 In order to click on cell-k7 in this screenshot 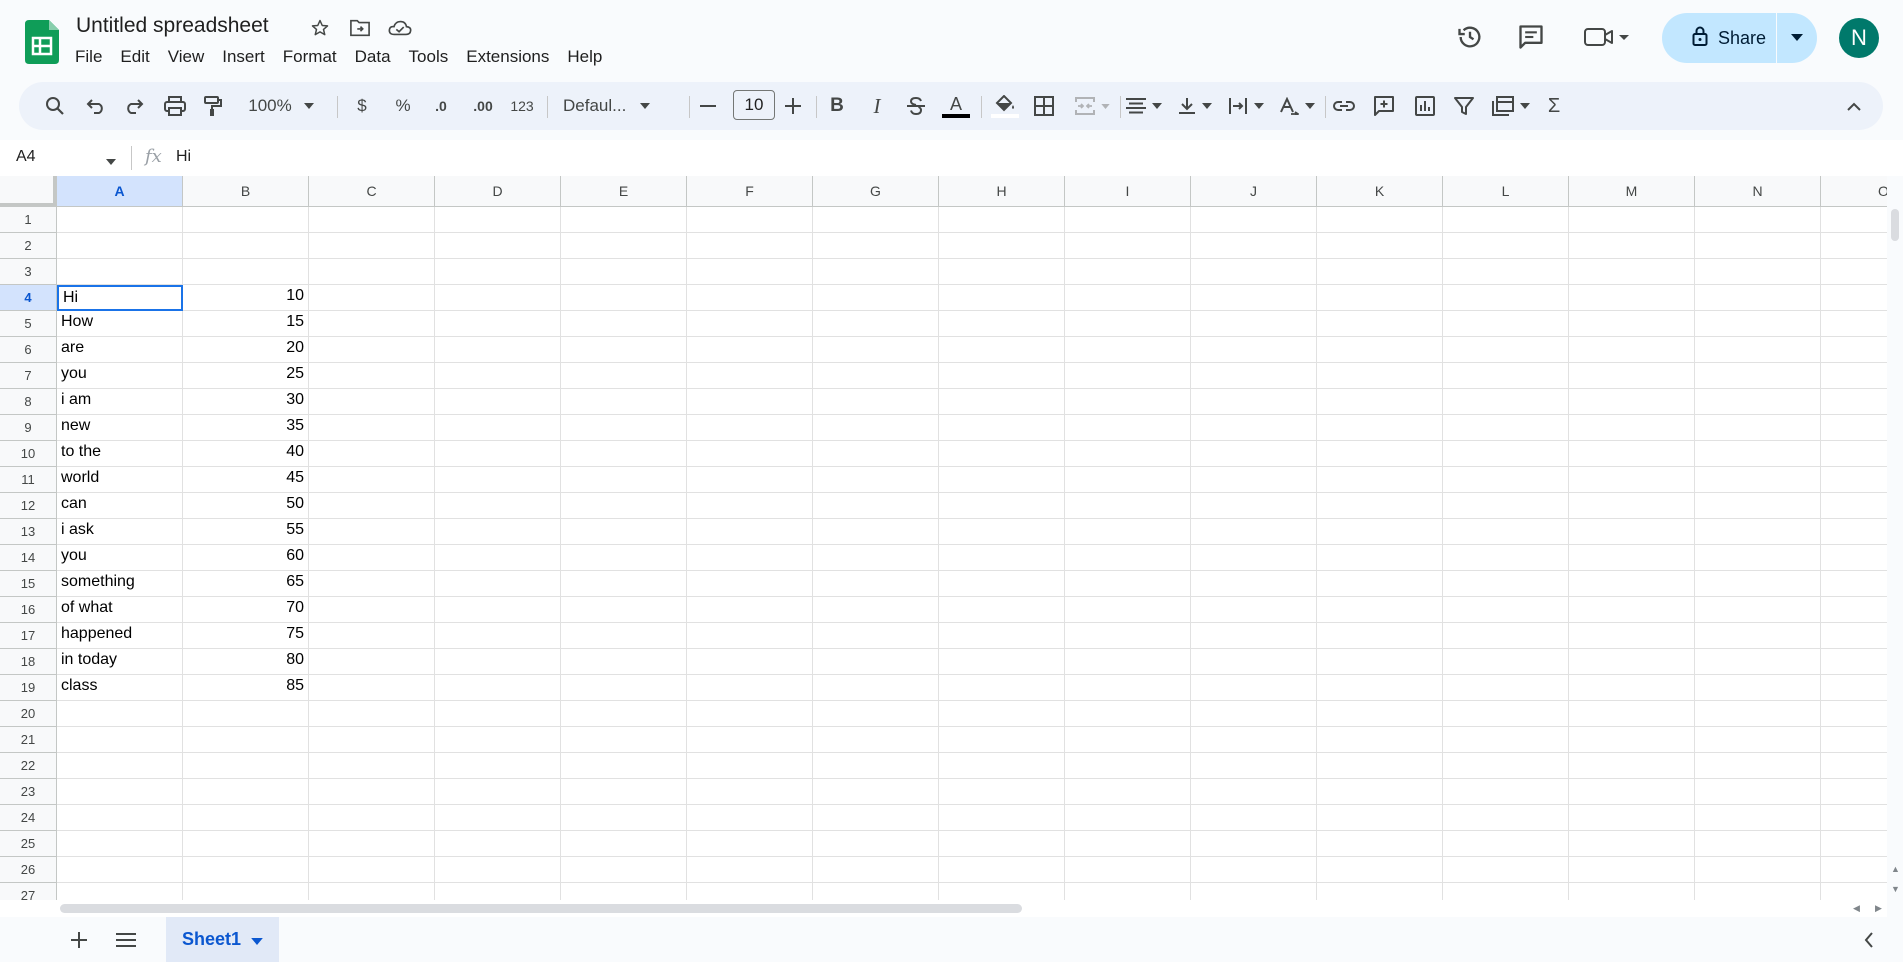, I will do `click(1380, 376)`.